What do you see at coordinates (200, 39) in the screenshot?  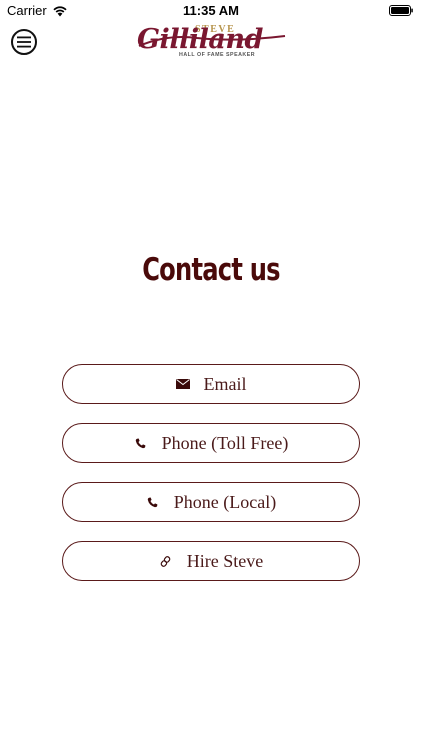 I see `logo-main-text: Gilliland` at bounding box center [200, 39].